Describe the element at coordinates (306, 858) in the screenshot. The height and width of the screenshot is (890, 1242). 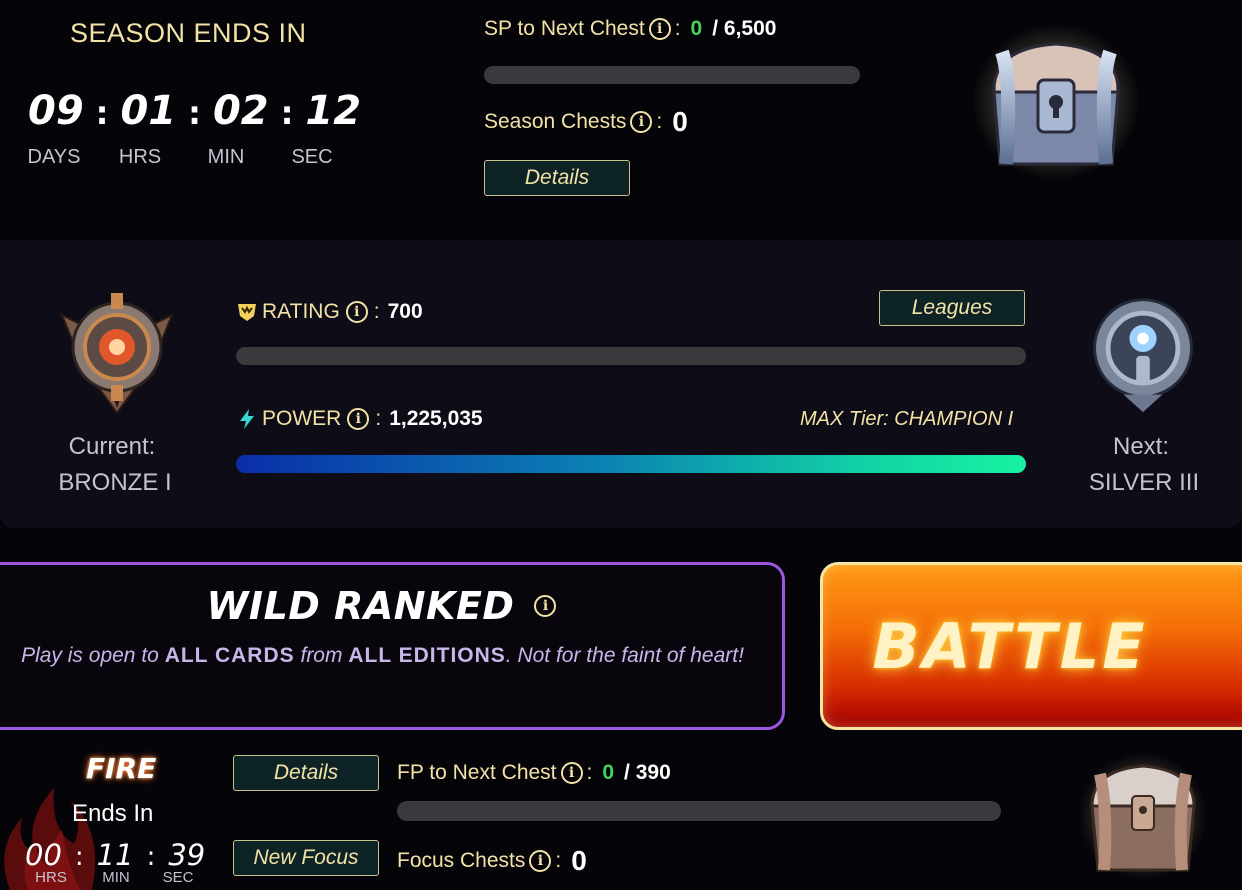
I see `new-focus-button: New Focus` at that location.